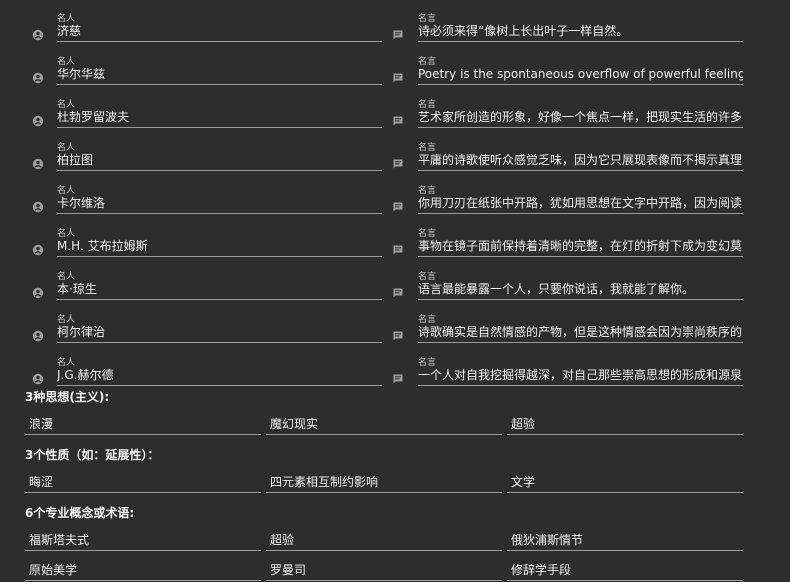 The height and width of the screenshot is (582, 790). I want to click on celebrity-input: 柯尔律治, so click(219, 332).